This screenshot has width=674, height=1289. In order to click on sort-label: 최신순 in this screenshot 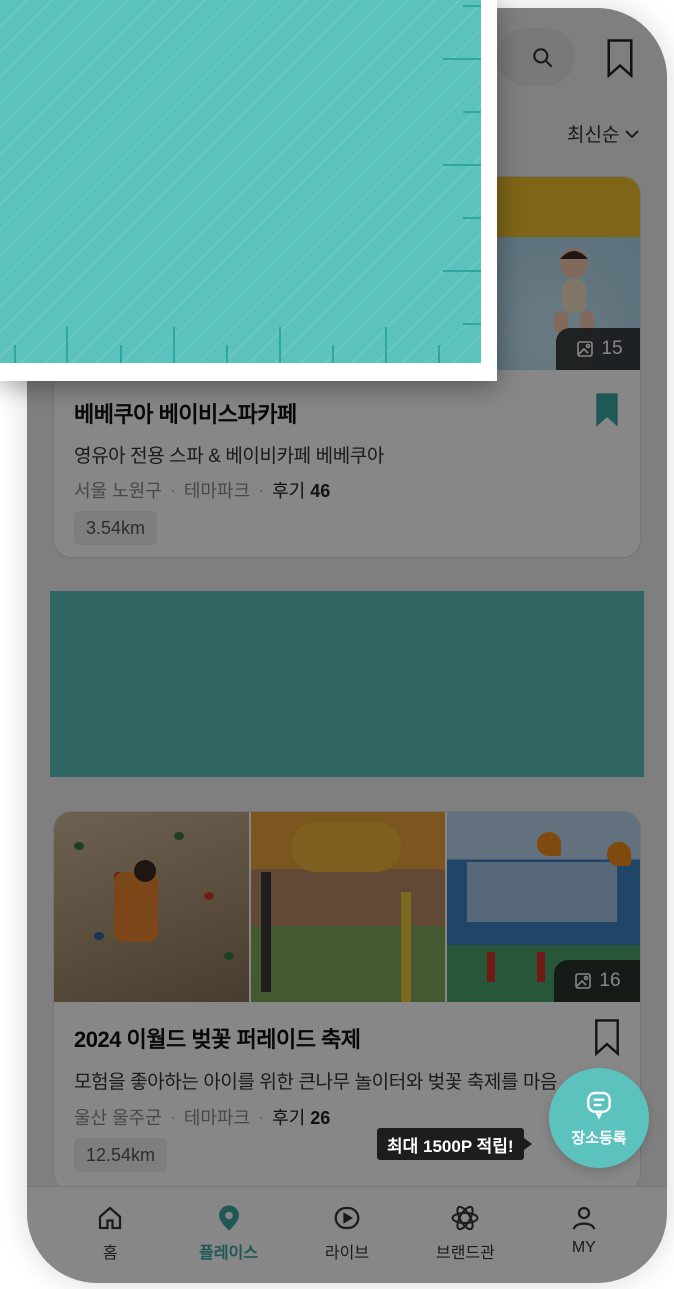, I will do `click(593, 135)`.